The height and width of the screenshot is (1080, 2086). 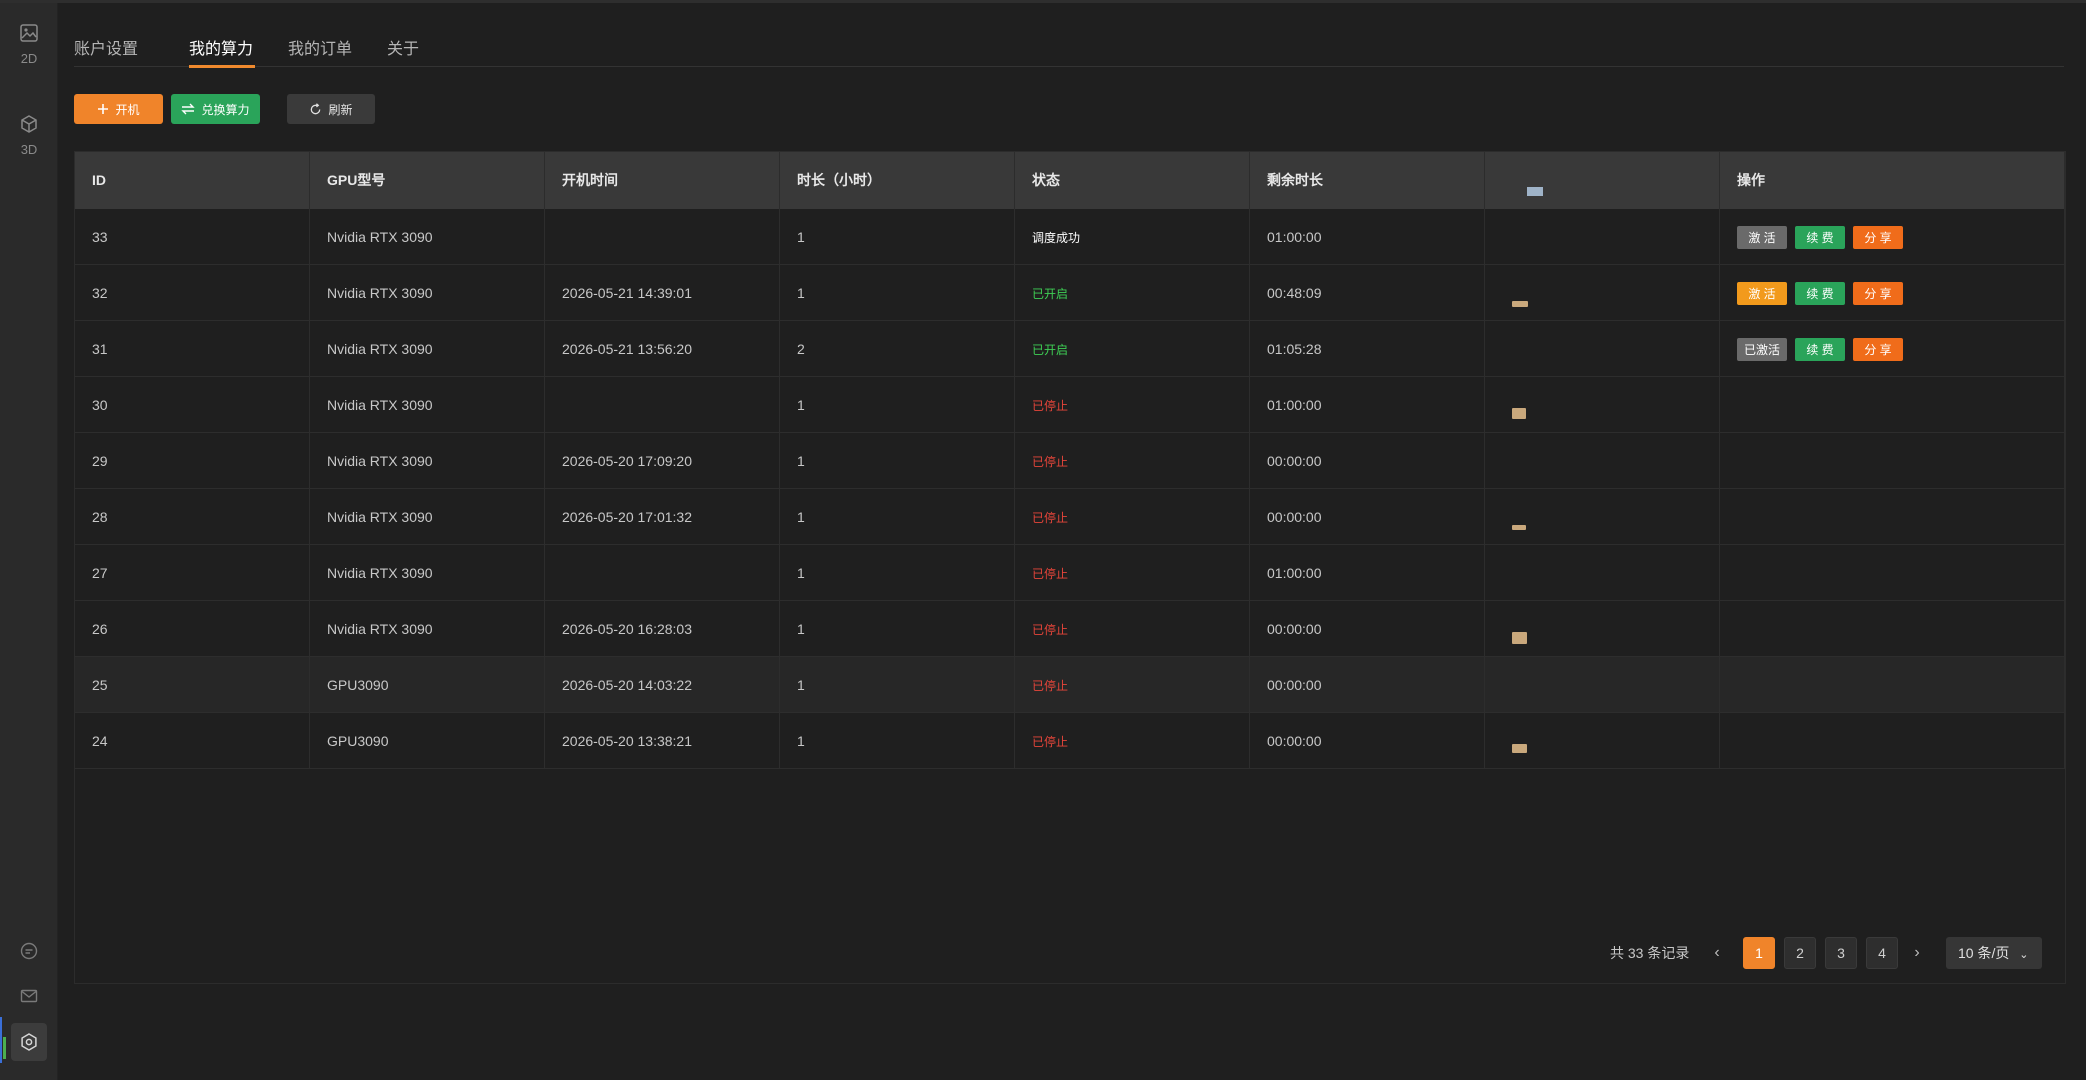 I want to click on cell-remain: 00:48:09, so click(x=1367, y=293).